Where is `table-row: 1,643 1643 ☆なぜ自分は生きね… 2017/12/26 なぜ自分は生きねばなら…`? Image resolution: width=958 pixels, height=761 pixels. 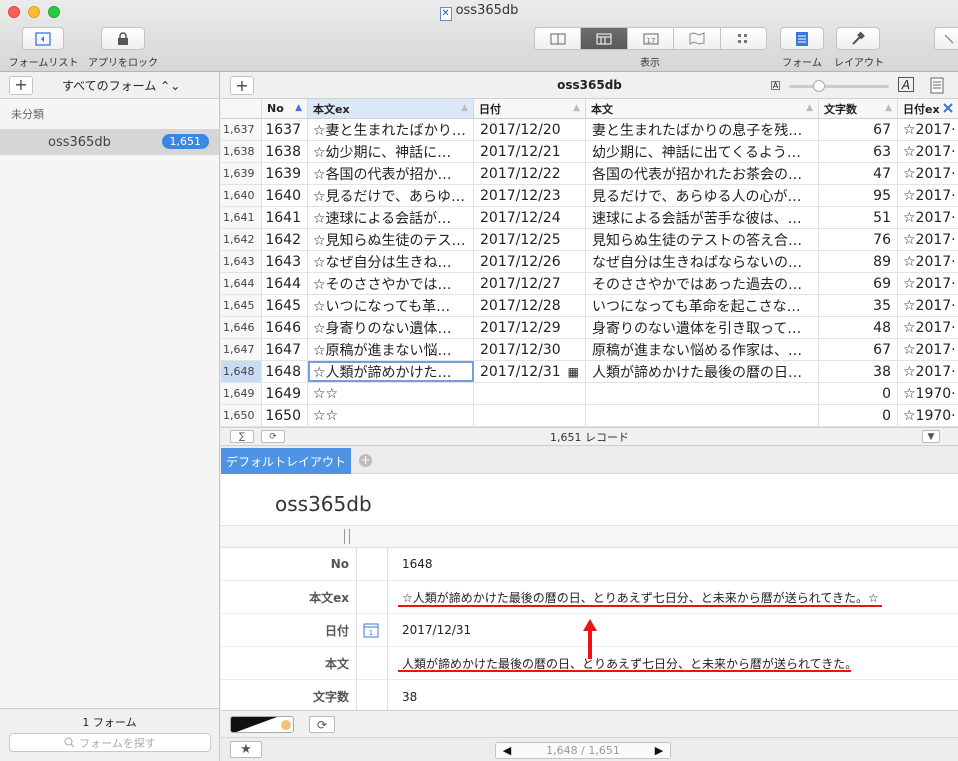 table-row: 1,643 1643 ☆なぜ自分は生きね… 2017/12/26 なぜ自分は生きねばなら… is located at coordinates (589, 262).